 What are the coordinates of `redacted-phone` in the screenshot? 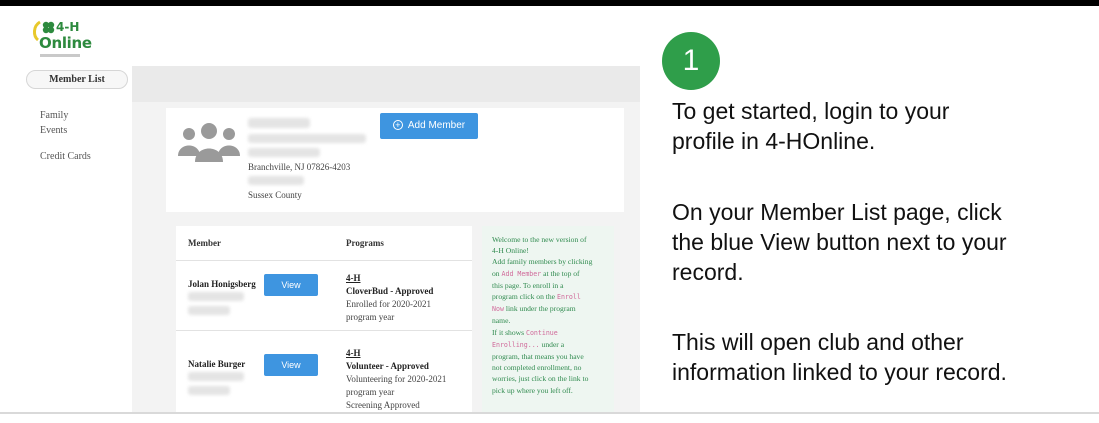 It's located at (276, 180).